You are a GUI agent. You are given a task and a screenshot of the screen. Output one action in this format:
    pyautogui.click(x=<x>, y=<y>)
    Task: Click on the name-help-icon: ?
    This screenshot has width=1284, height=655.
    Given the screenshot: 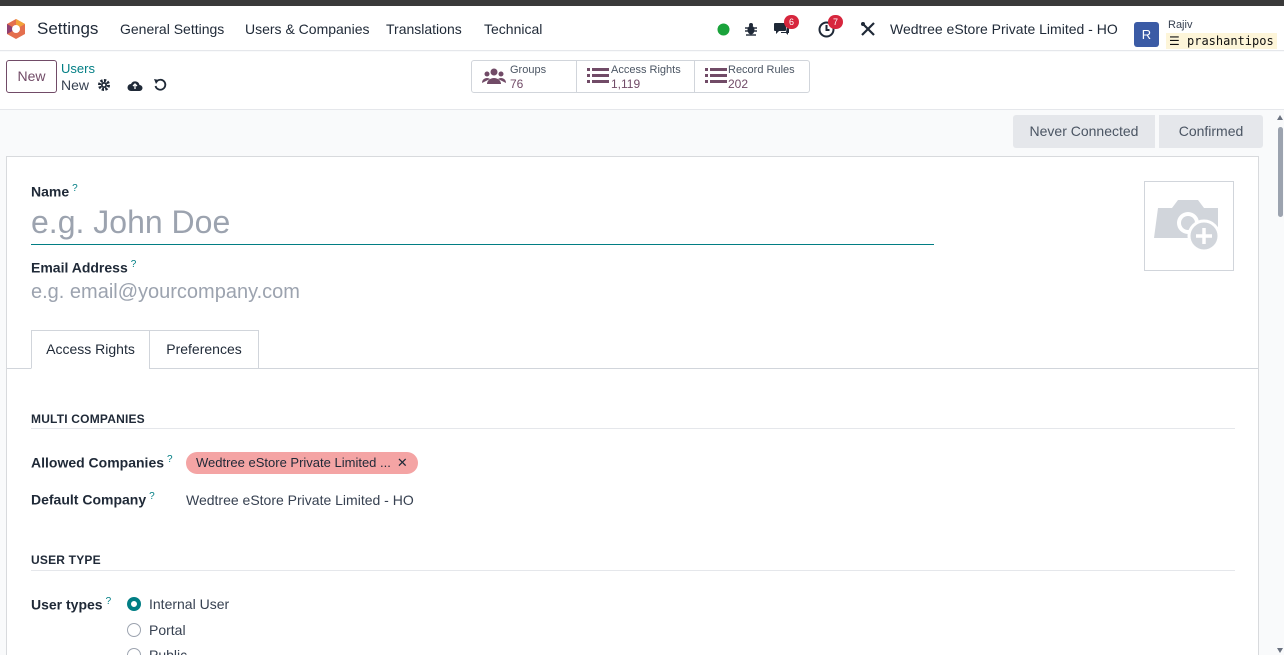 What is the action you would take?
    pyautogui.click(x=75, y=188)
    